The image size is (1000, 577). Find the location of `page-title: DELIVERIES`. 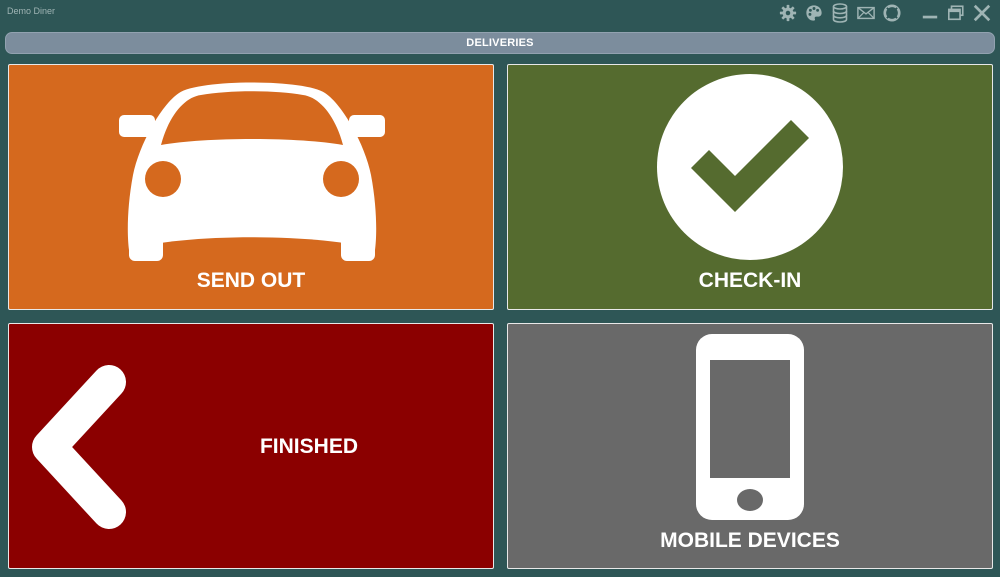

page-title: DELIVERIES is located at coordinates (500, 43).